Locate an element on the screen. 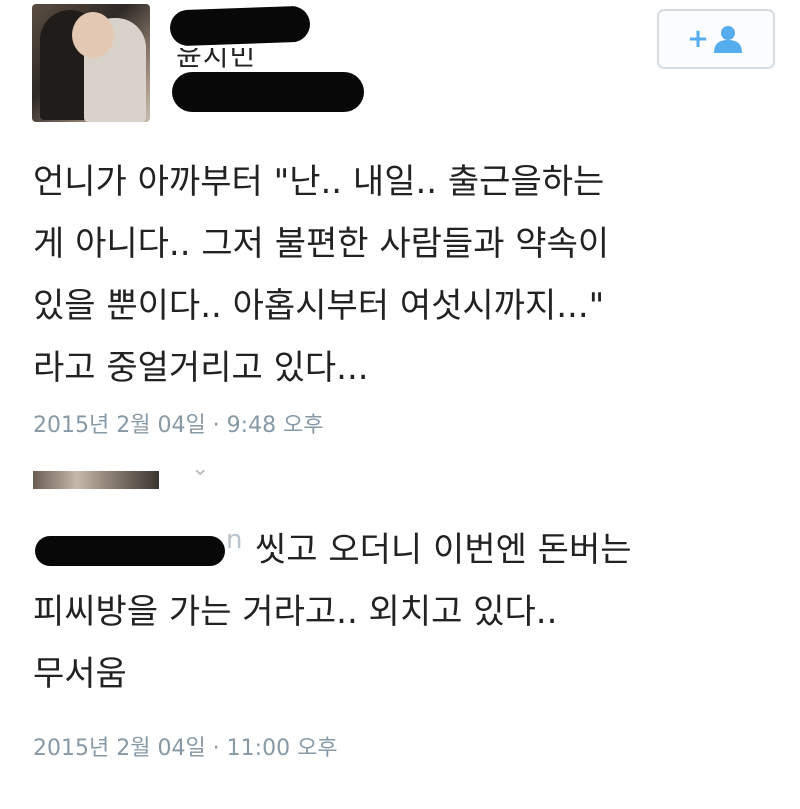  tweet2-timestamp: 2015년 2월 04일 · 11:00 오후 is located at coordinates (185, 746).